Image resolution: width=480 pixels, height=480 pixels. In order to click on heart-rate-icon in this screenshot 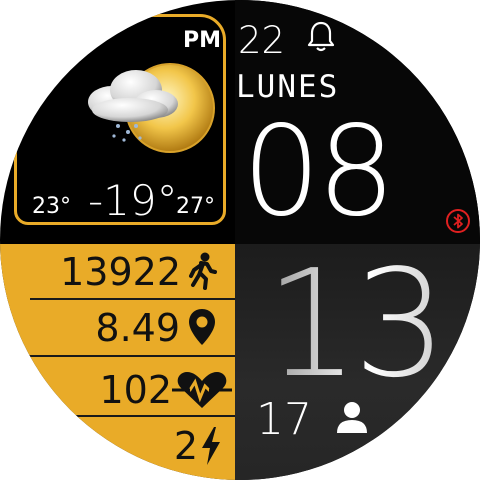, I will do `click(202, 390)`.